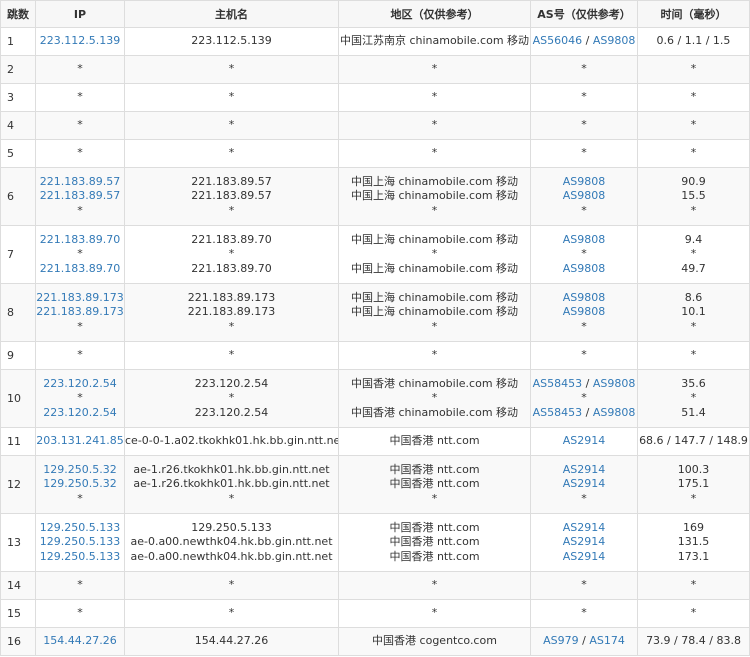  Describe the element at coordinates (693, 297) in the screenshot. I see `time-text: 8.6` at that location.